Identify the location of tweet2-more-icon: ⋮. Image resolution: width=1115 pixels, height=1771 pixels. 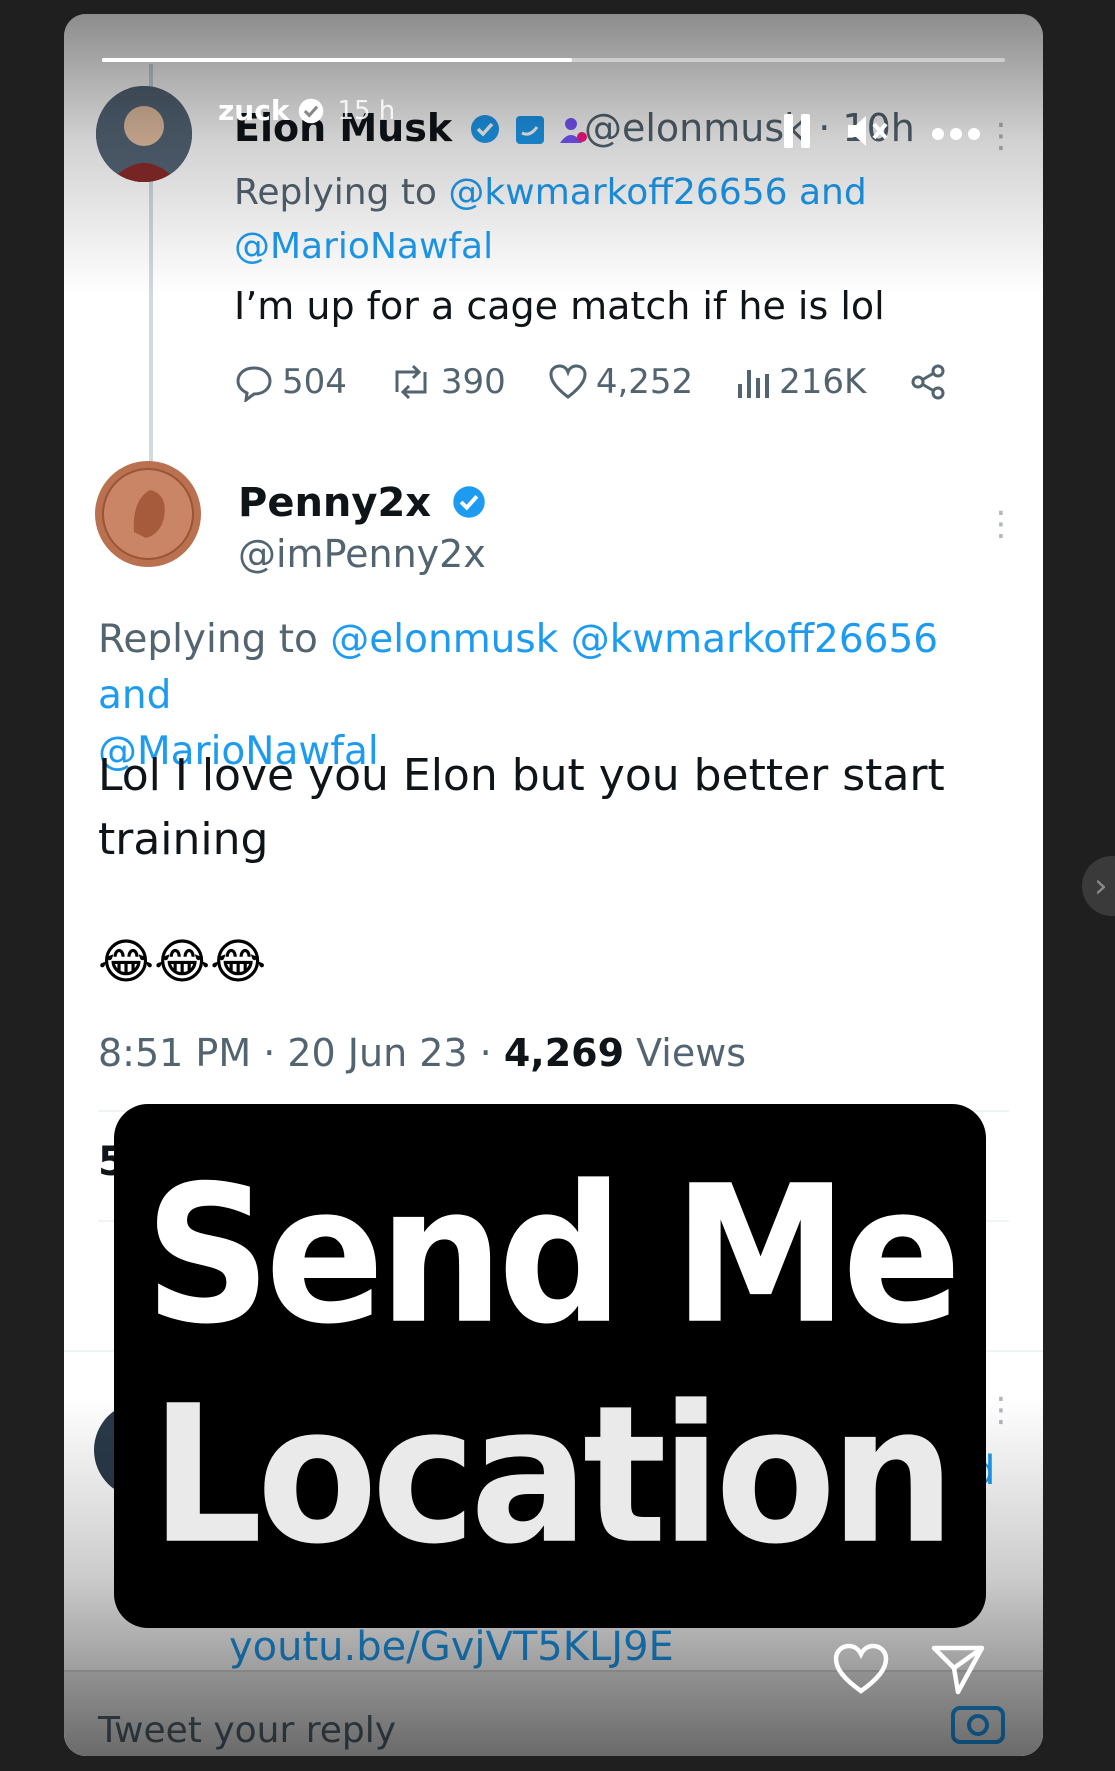
(1001, 524).